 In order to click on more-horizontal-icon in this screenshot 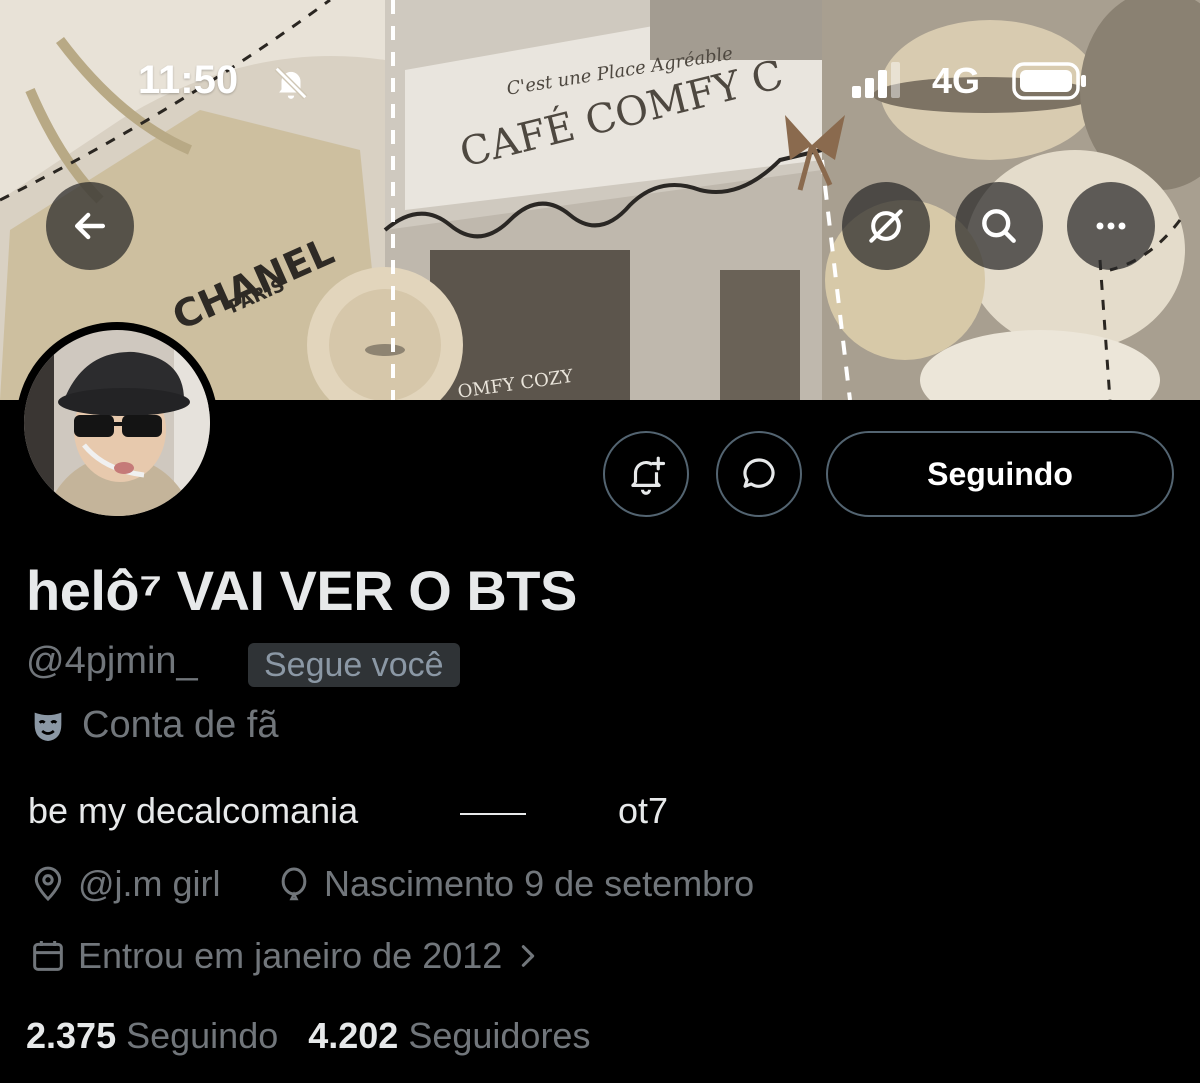, I will do `click(1111, 226)`.